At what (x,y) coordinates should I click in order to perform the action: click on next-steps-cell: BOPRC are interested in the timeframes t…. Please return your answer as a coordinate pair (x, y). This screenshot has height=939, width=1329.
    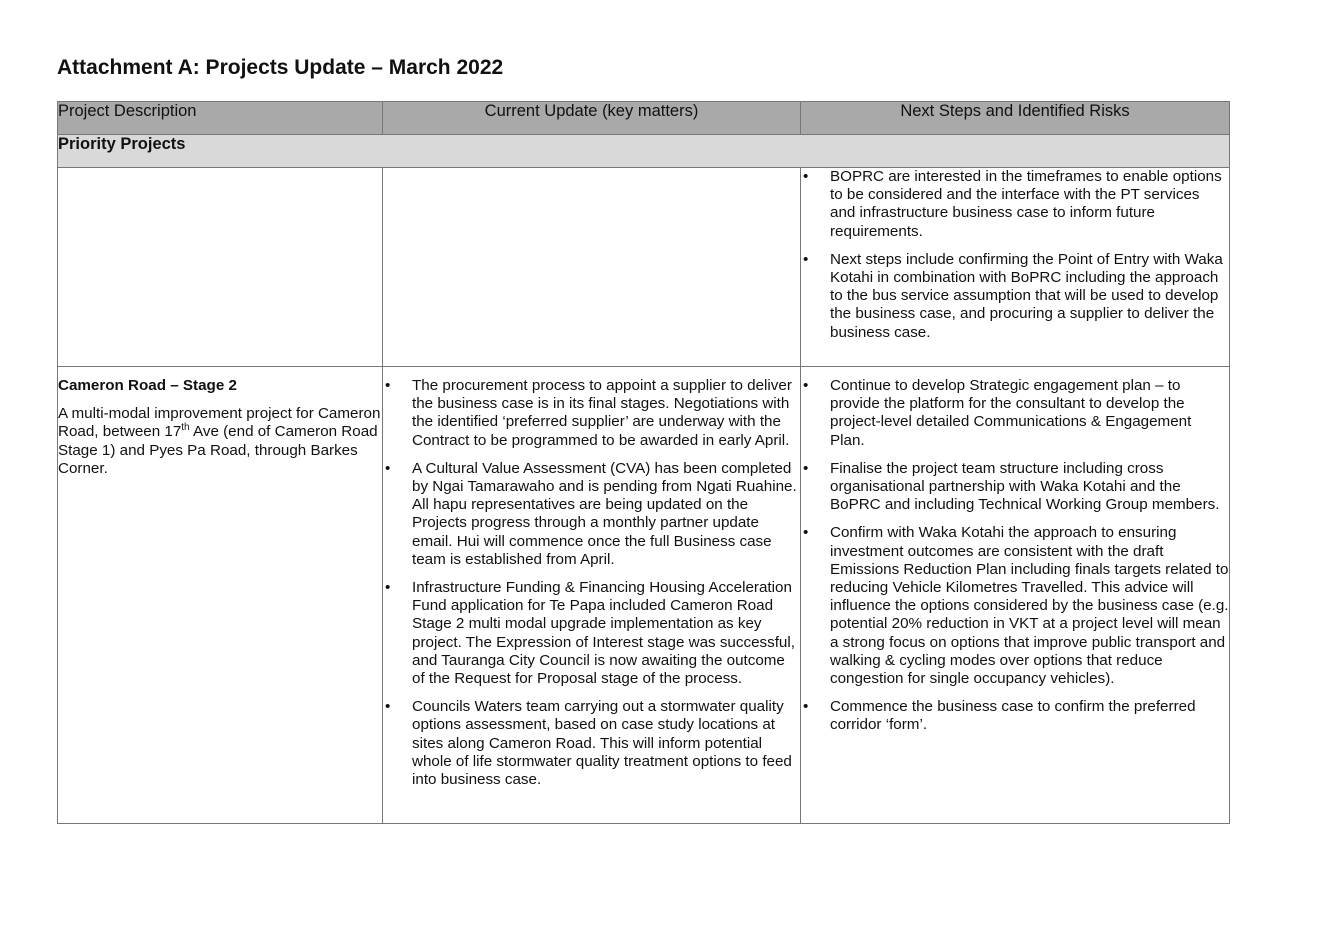
    Looking at the image, I should click on (1015, 267).